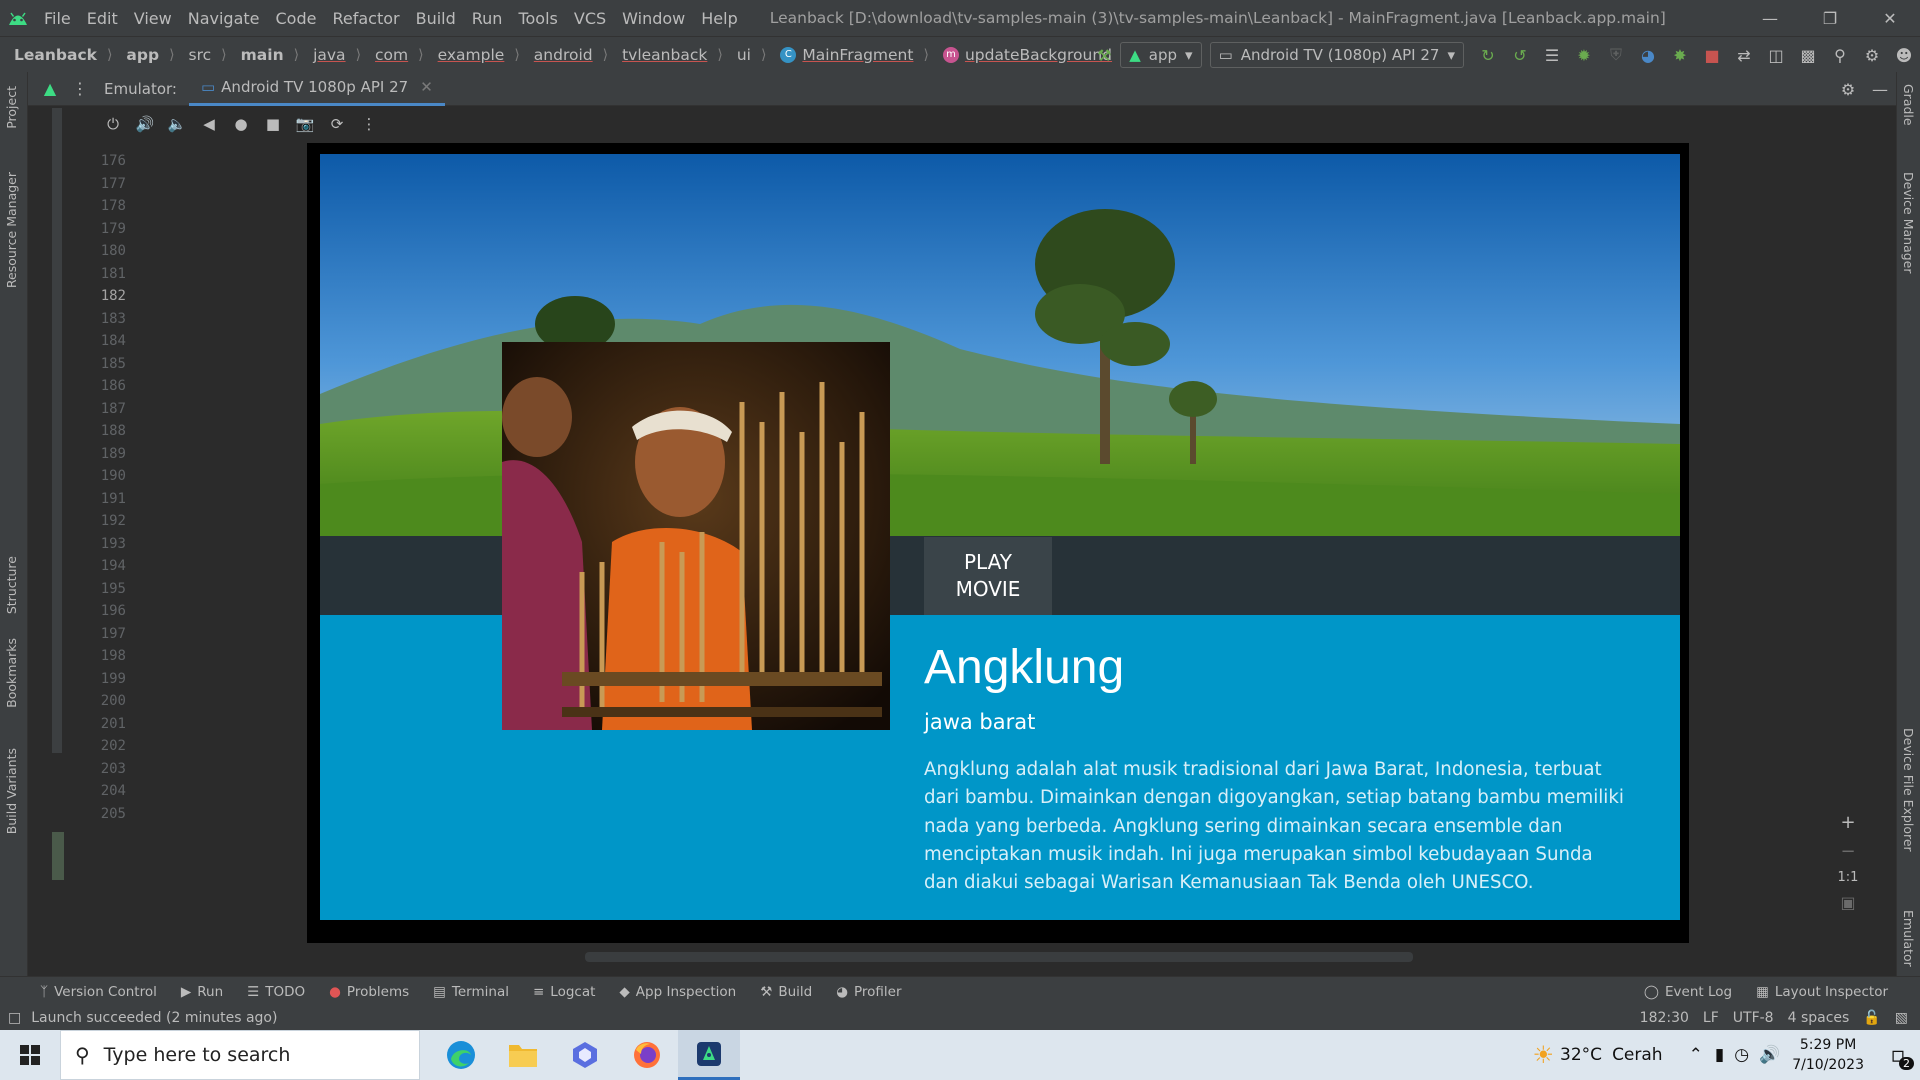  Describe the element at coordinates (273, 124) in the screenshot. I see `overview-icon: ■` at that location.